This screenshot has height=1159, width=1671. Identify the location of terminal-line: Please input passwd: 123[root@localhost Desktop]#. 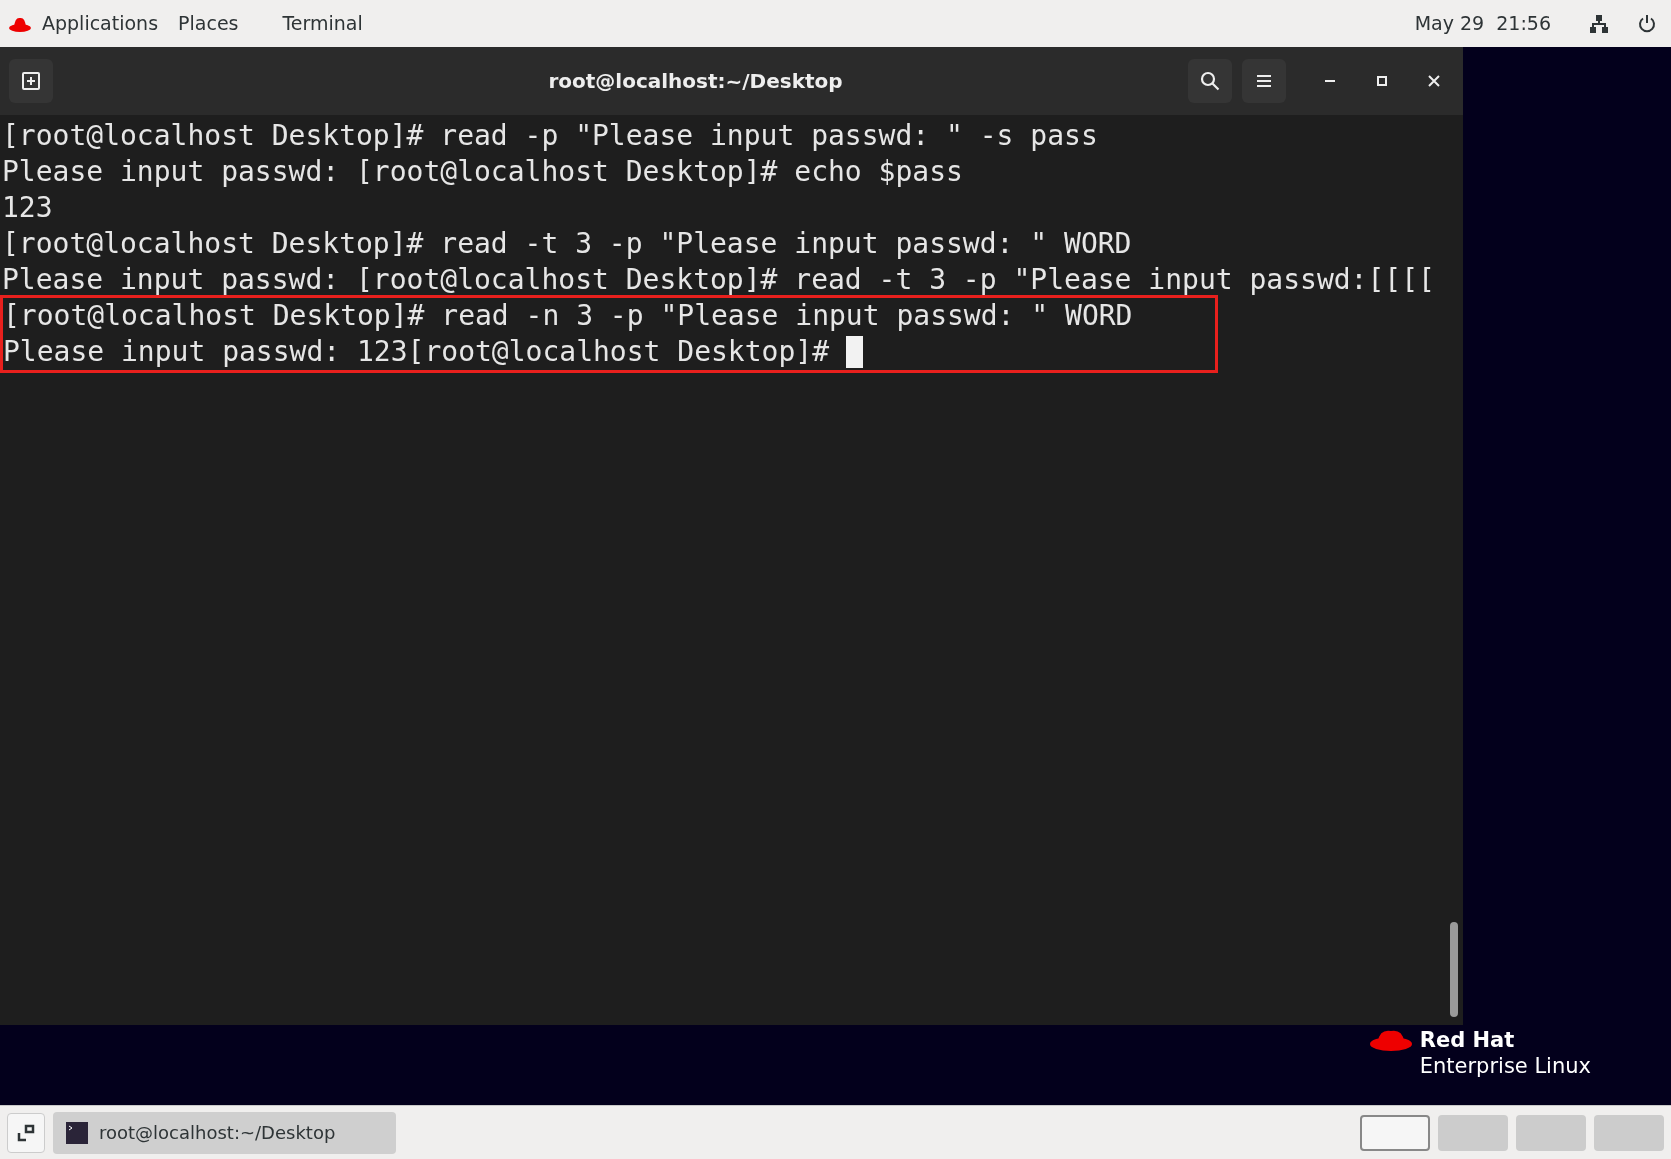
(416, 352).